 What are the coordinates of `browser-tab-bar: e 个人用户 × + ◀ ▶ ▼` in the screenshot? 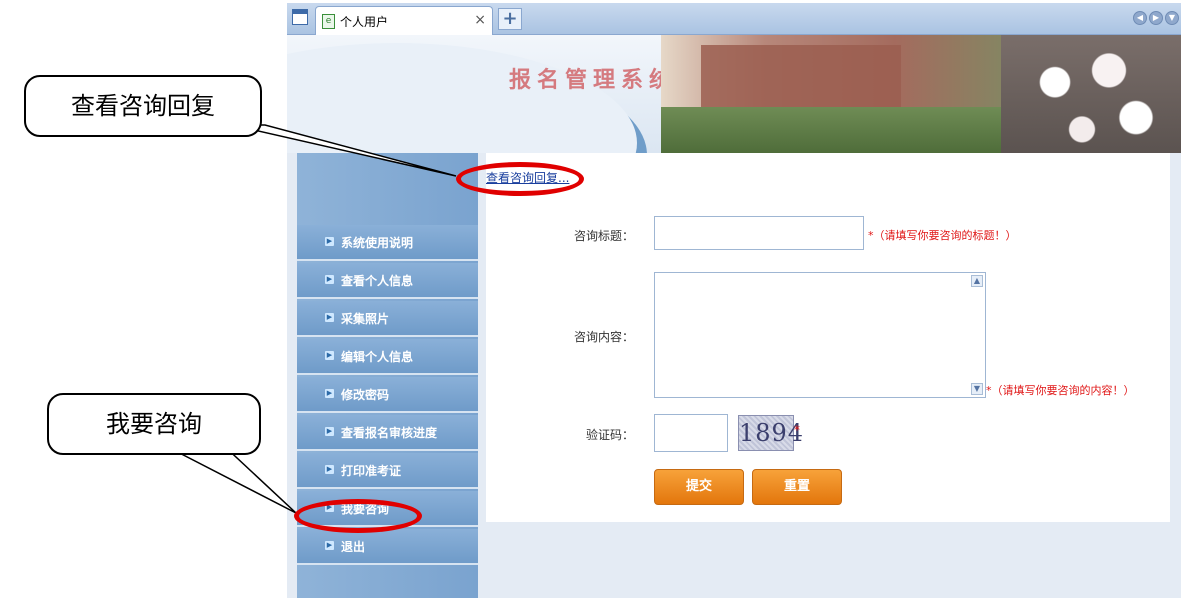 It's located at (734, 19).